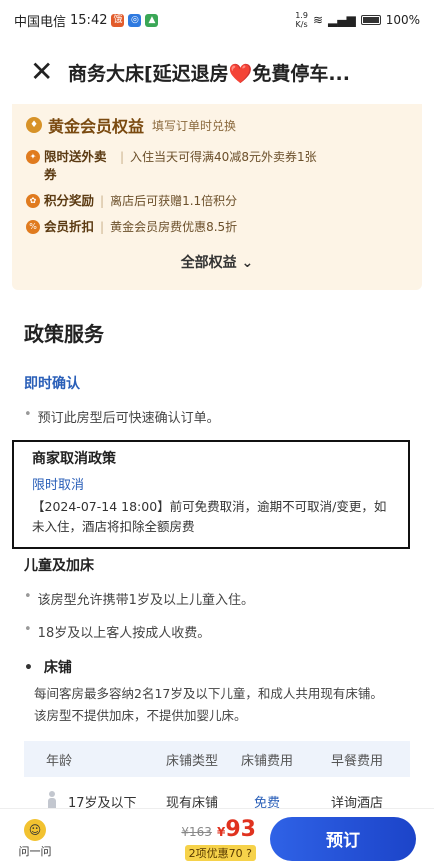 The height and width of the screenshot is (868, 434). What do you see at coordinates (217, 631) in the screenshot?
I see `kids-item: • 18岁及以上客人按成人收费。` at bounding box center [217, 631].